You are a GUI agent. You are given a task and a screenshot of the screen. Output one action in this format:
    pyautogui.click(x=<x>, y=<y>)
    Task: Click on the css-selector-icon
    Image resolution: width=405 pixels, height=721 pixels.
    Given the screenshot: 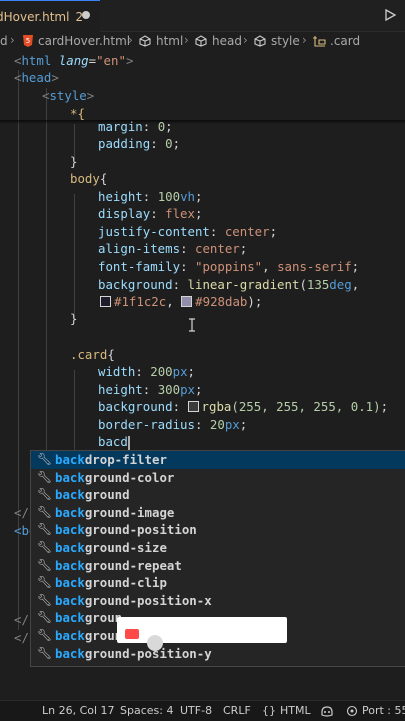 What is the action you would take?
    pyautogui.click(x=319, y=41)
    